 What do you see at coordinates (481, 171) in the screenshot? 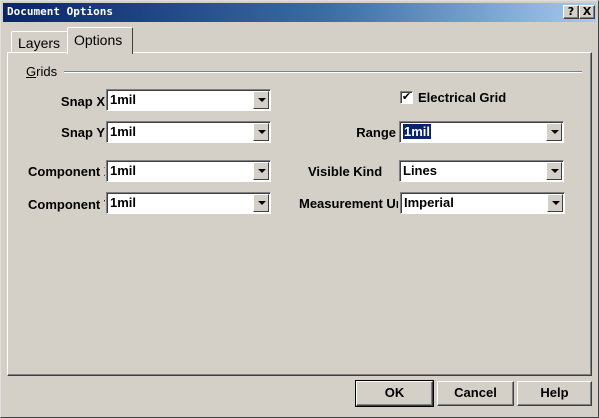
I see `visible-kind-combo: Lines` at bounding box center [481, 171].